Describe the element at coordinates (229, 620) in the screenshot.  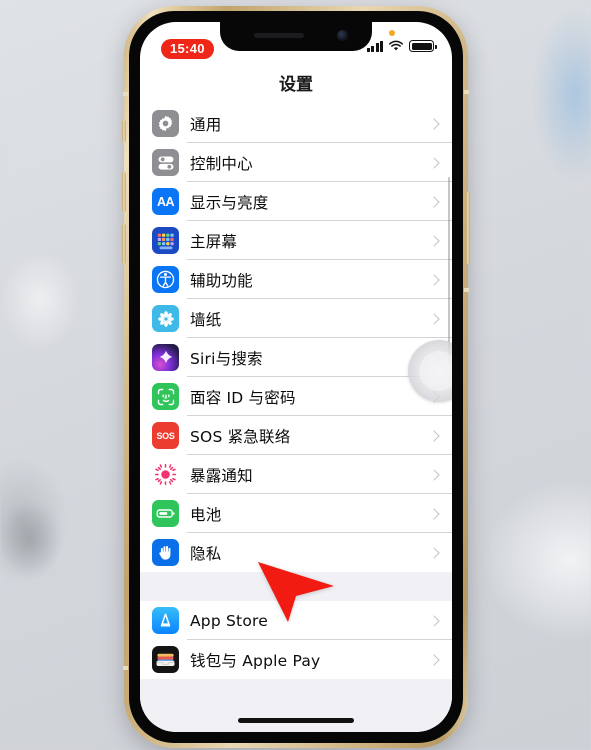
I see `settings-row-label: App Store` at that location.